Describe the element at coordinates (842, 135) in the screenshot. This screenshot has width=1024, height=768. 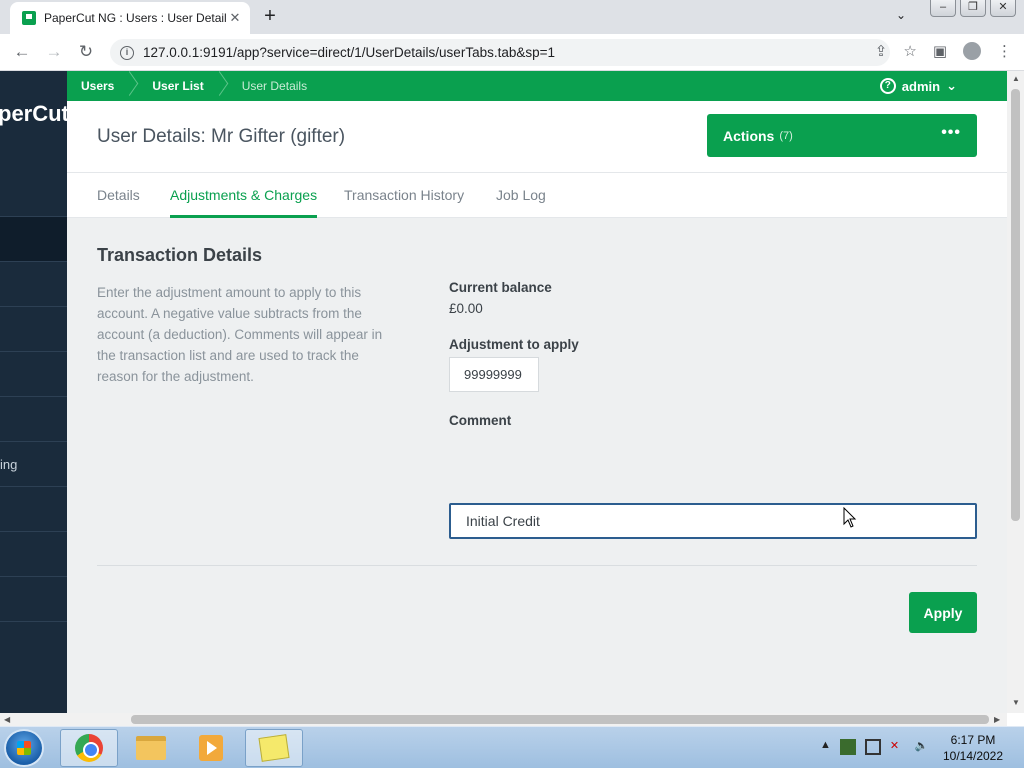
I see `actions-button: Actions (7) •••` at that location.